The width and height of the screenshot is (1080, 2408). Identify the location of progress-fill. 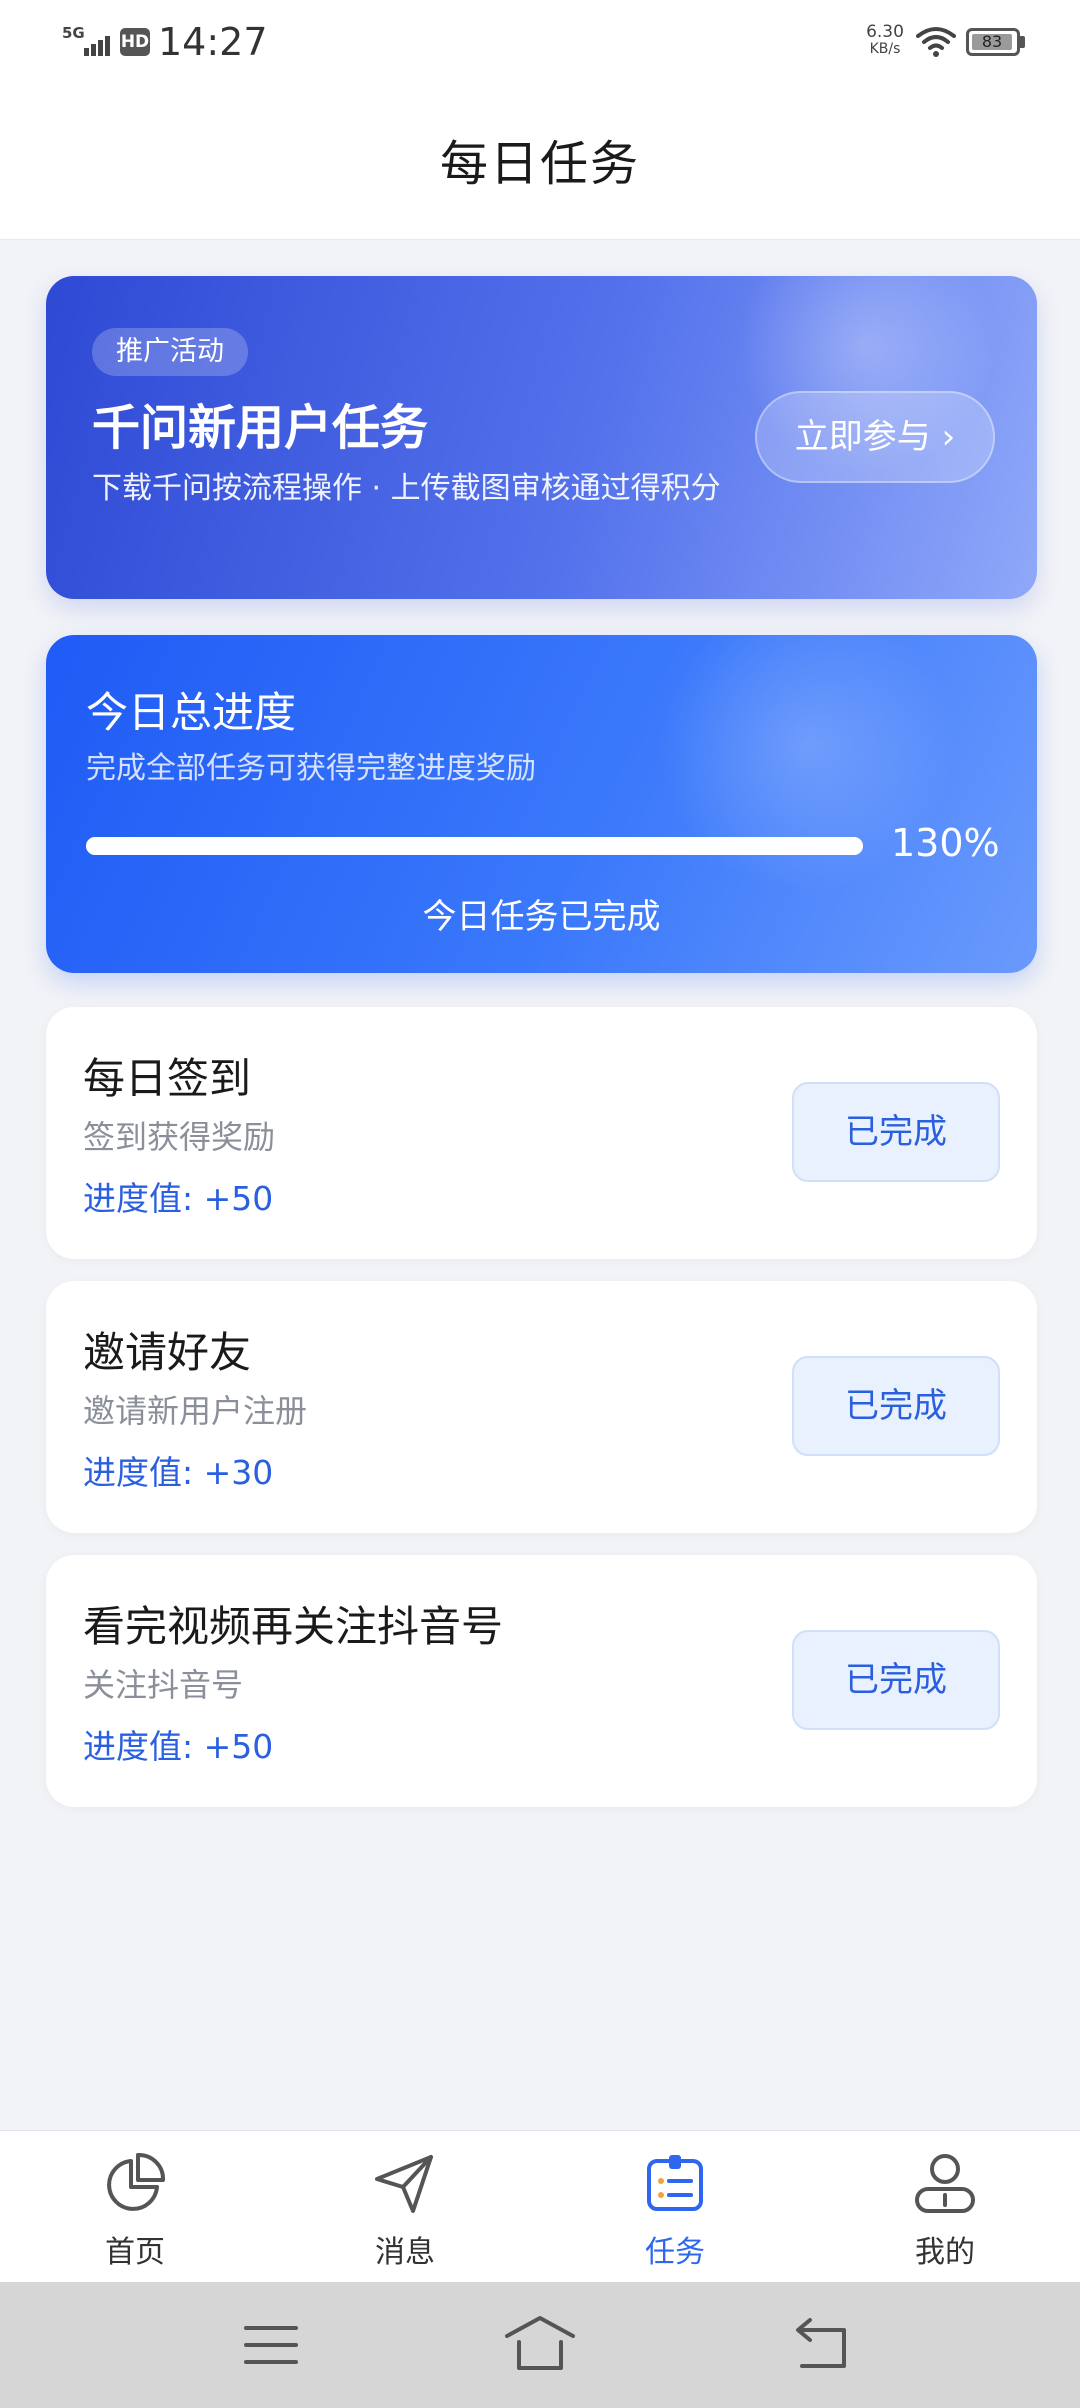
(474, 846).